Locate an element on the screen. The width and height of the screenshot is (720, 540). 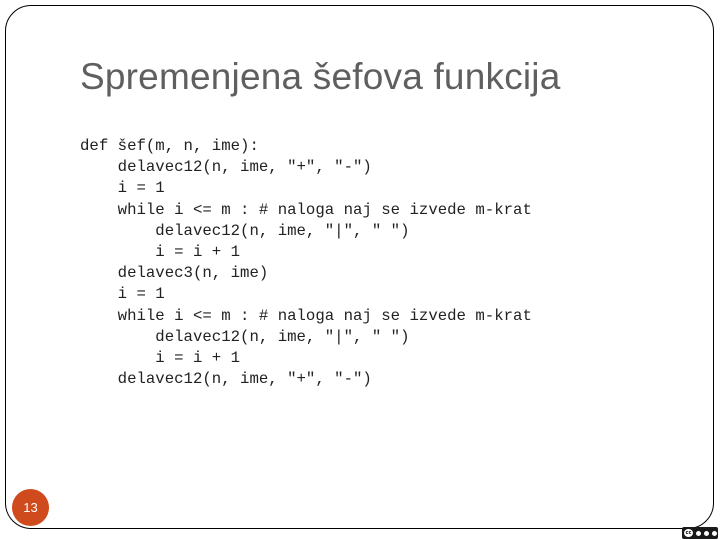
slide-number: 13 is located at coordinates (30, 507).